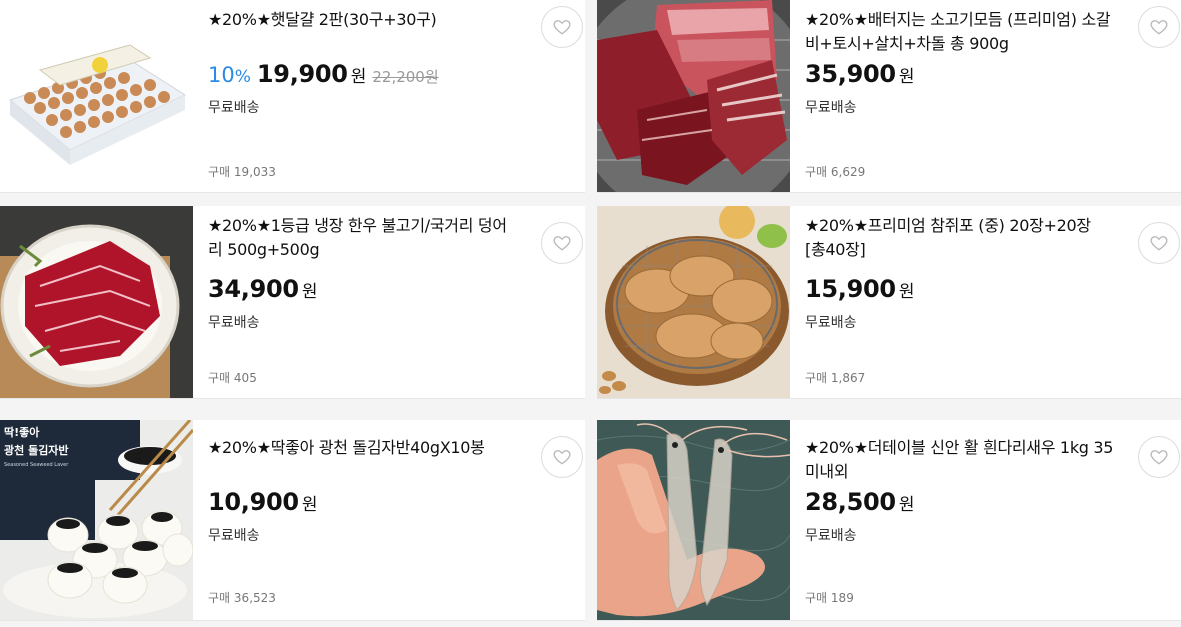 The width and height of the screenshot is (1181, 627). Describe the element at coordinates (835, 378) in the screenshot. I see `purchase-count: 구매 1,867` at that location.